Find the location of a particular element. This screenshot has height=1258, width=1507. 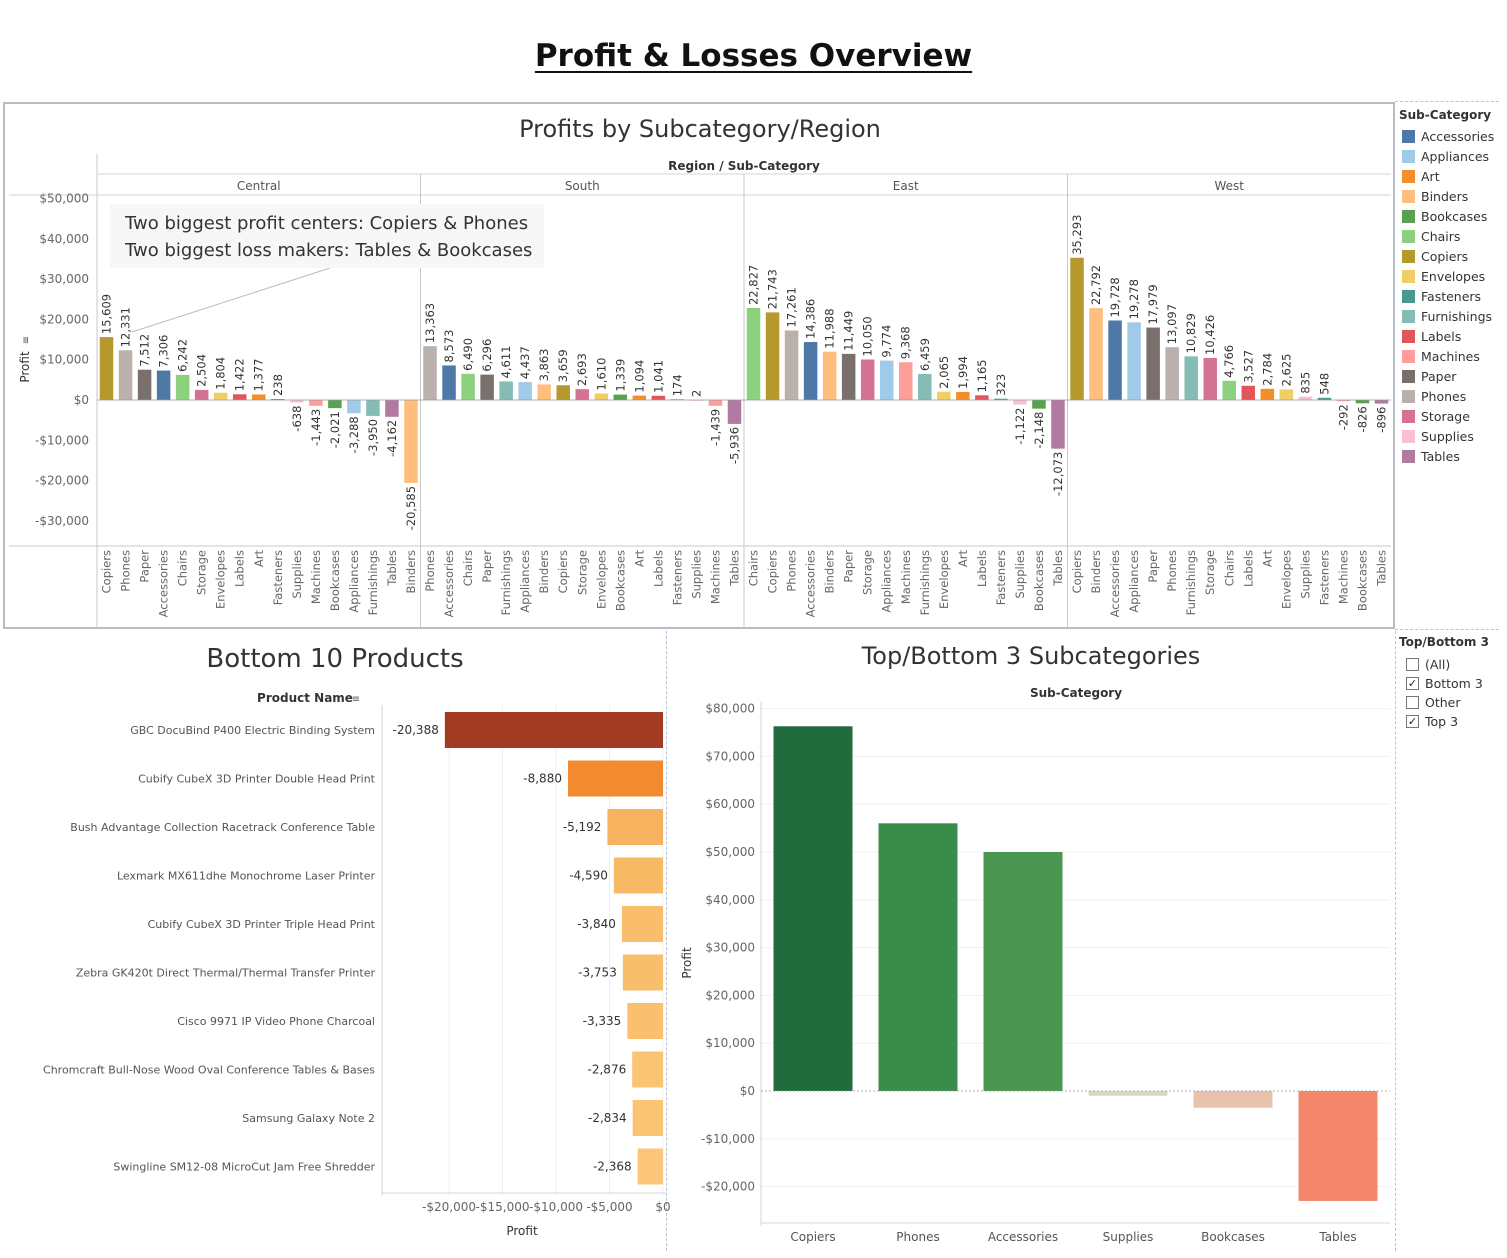

bar-east-copiers is located at coordinates (772, 356).